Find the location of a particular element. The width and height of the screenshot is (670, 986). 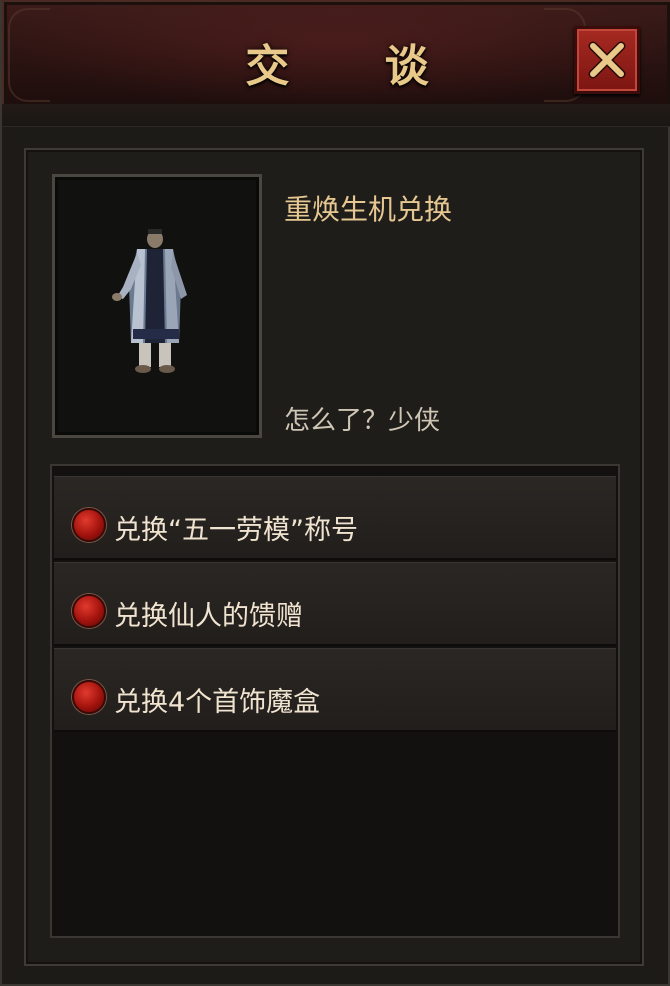

option-label: 兑换仙人的馈赠 is located at coordinates (208, 616).